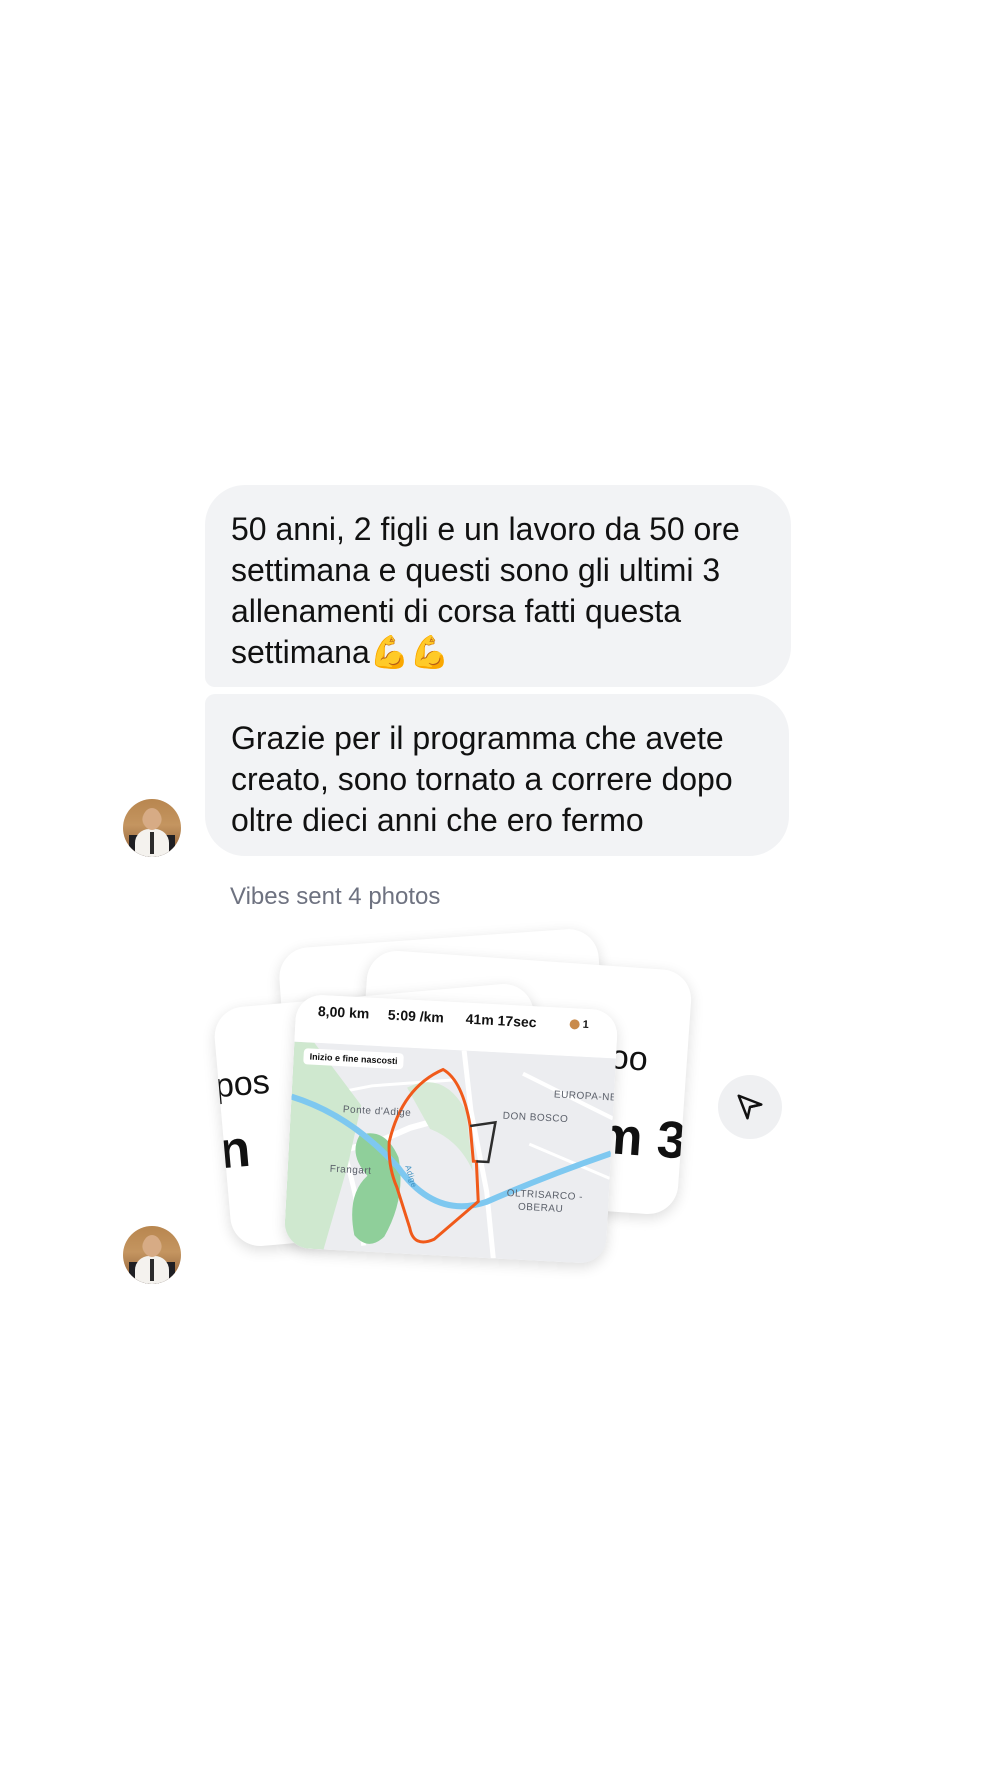 The width and height of the screenshot is (1000, 1778). Describe the element at coordinates (335, 896) in the screenshot. I see `photos-caption: Vibes sent 4 photos` at that location.